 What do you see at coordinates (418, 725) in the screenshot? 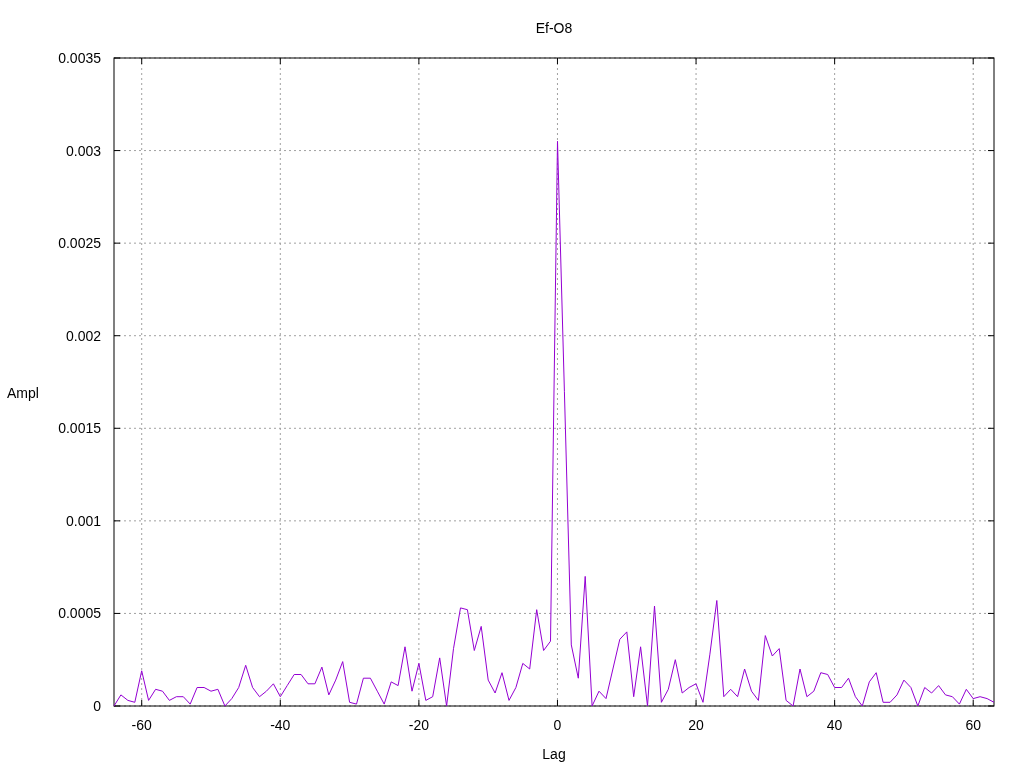
I see `x-tick-label: -20` at bounding box center [418, 725].